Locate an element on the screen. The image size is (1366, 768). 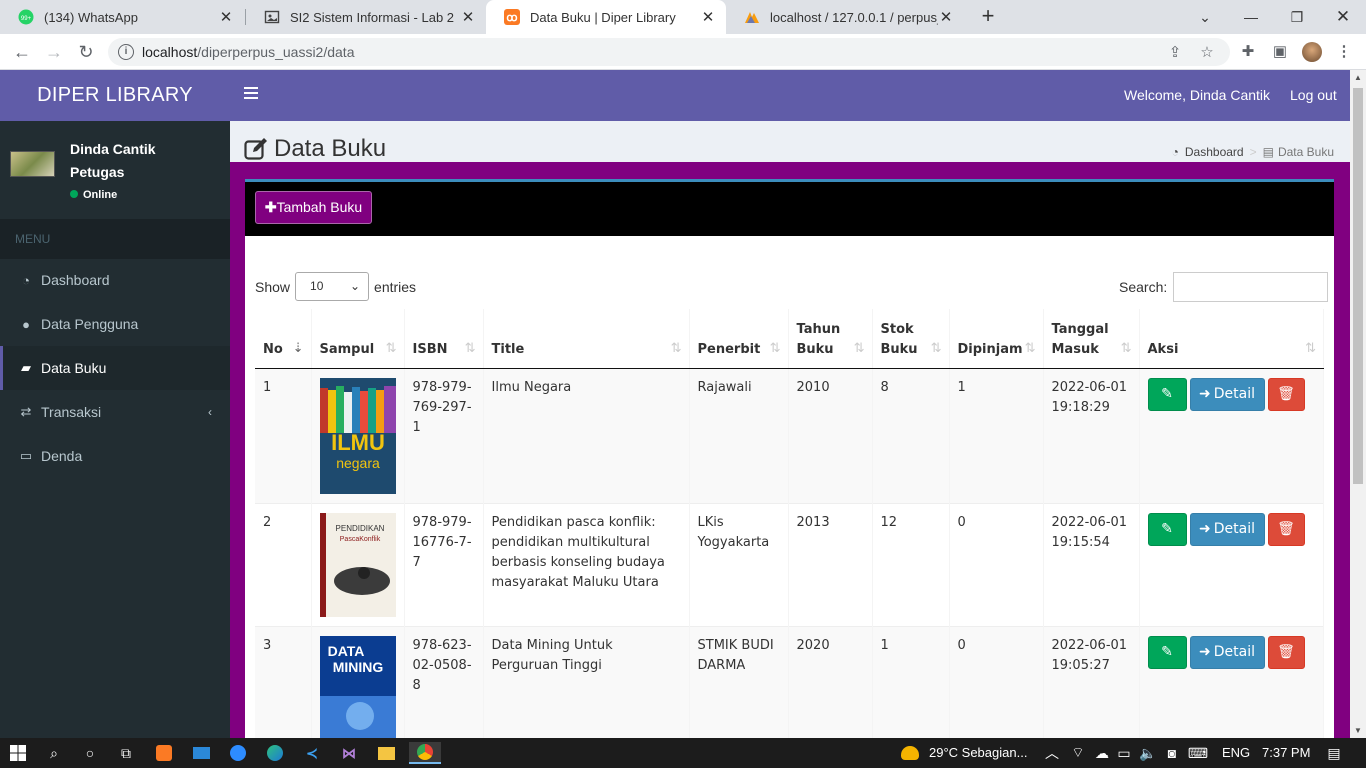
battery-icon: ▭ is located at coordinates (1124, 753).